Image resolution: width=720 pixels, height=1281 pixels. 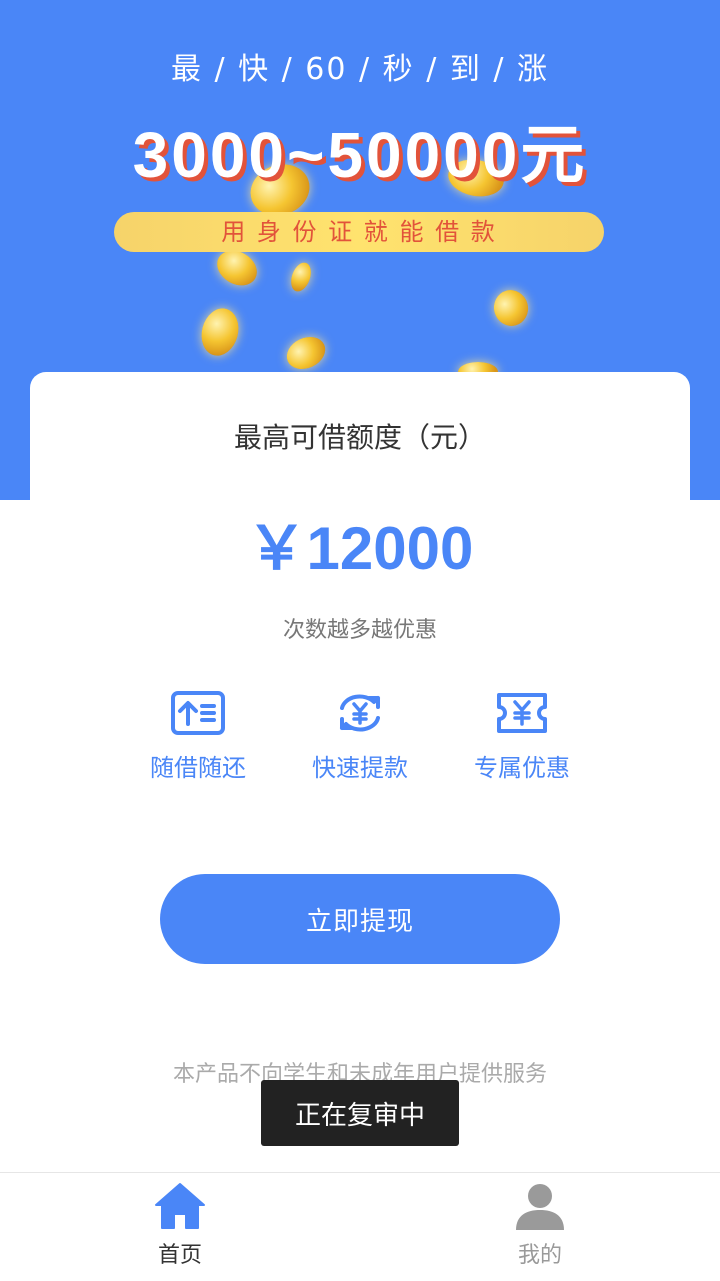 What do you see at coordinates (522, 736) in the screenshot?
I see `feature-exclusive-offer: 专属优惠` at bounding box center [522, 736].